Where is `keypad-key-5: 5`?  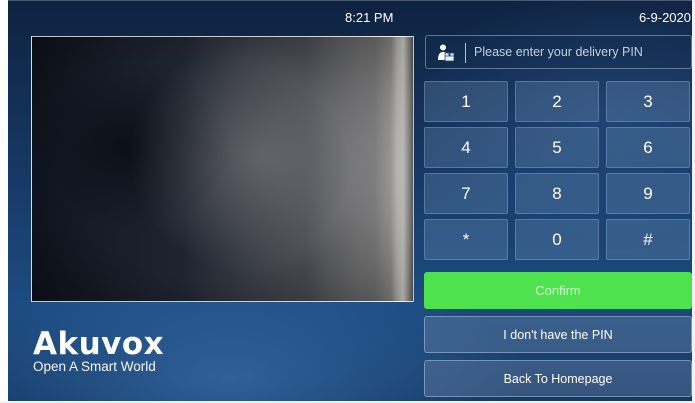
keypad-key-5: 5 is located at coordinates (557, 147).